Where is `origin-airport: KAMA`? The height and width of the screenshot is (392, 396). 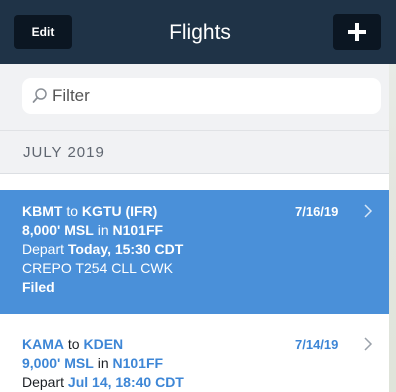 origin-airport: KAMA is located at coordinates (43, 344).